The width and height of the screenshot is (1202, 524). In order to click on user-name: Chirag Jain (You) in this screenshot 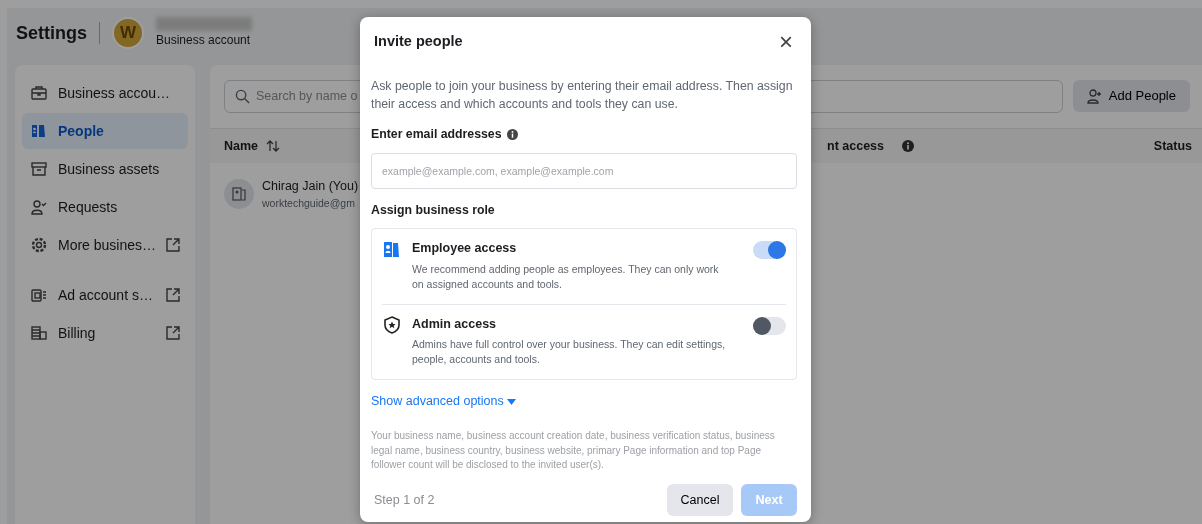, I will do `click(310, 186)`.